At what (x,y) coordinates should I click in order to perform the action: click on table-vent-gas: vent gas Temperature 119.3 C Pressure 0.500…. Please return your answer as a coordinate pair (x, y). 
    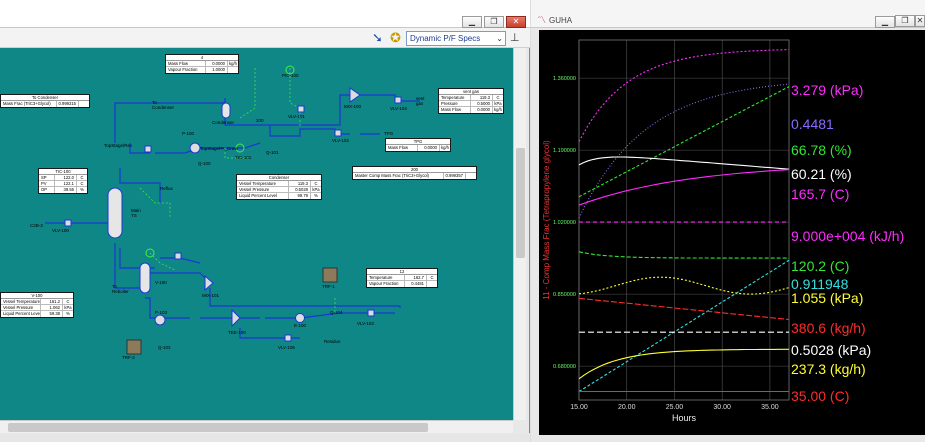
    Looking at the image, I should click on (471, 101).